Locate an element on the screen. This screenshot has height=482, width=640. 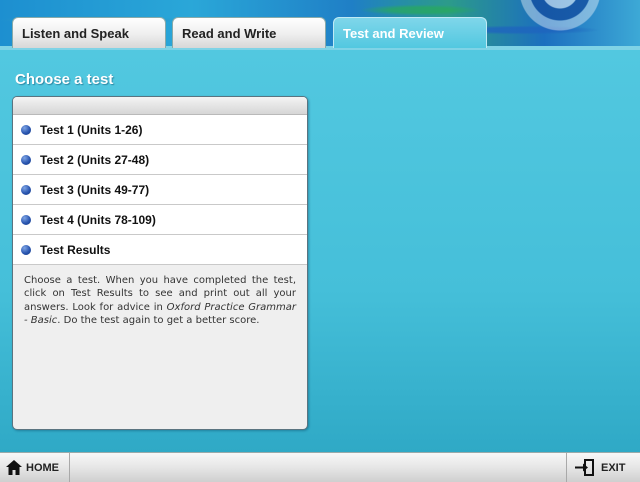
panel-header is located at coordinates (160, 106).